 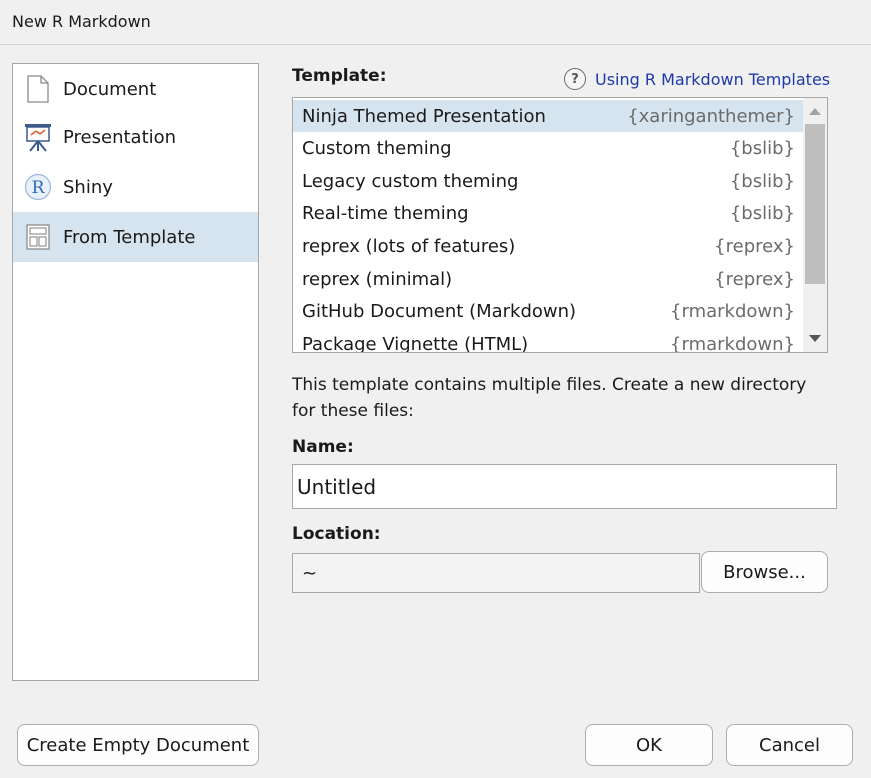 What do you see at coordinates (129, 237) in the screenshot?
I see `type-item-label: From Template` at bounding box center [129, 237].